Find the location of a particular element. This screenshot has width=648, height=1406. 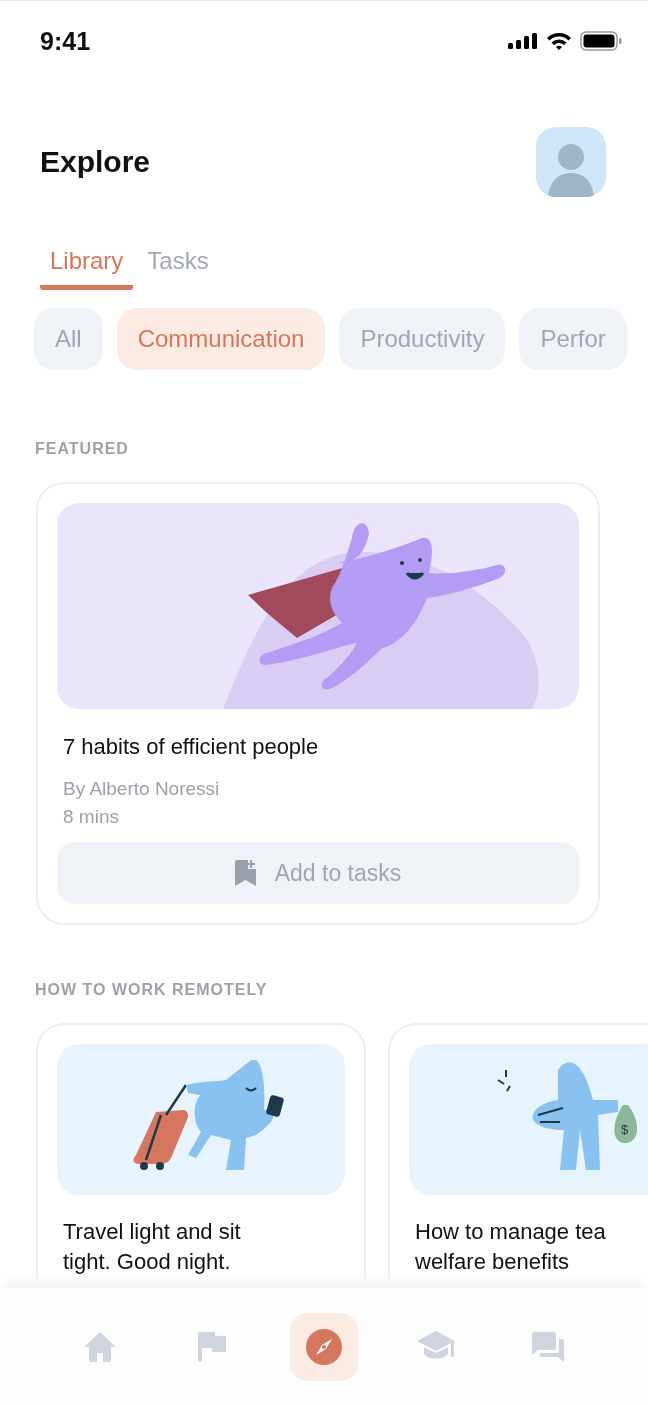

chat-icon is located at coordinates (548, 1347).